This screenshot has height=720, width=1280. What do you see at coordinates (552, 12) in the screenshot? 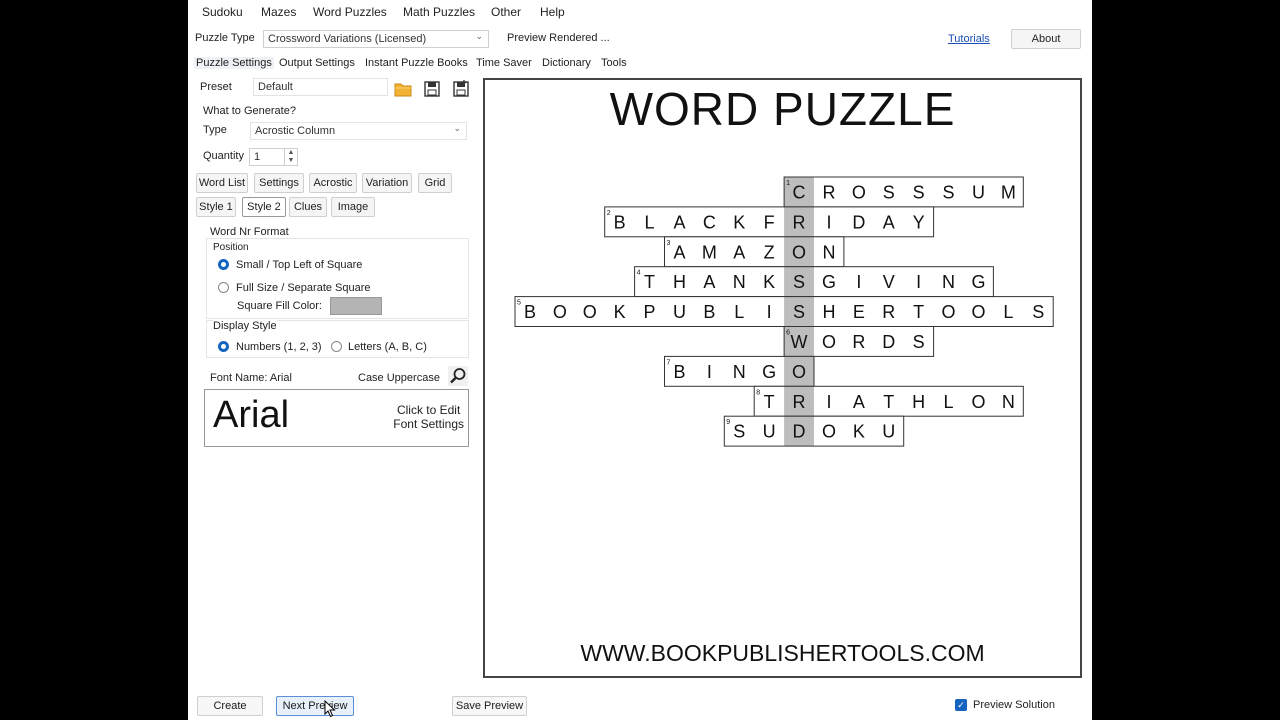
I see `menu-help: Help` at bounding box center [552, 12].